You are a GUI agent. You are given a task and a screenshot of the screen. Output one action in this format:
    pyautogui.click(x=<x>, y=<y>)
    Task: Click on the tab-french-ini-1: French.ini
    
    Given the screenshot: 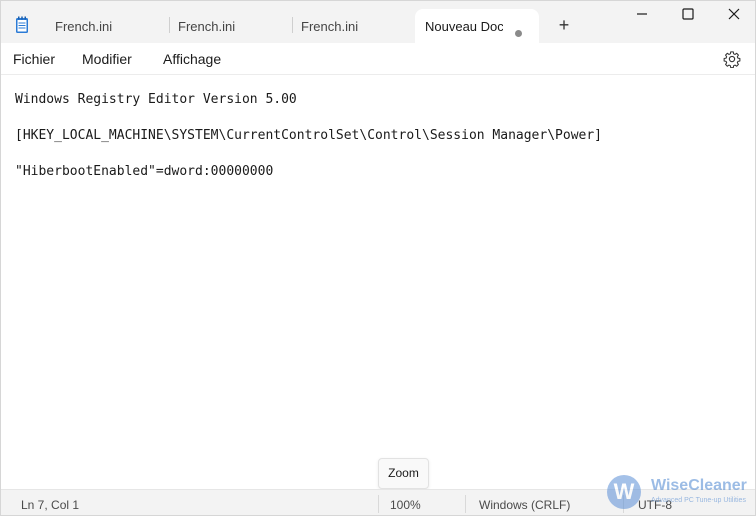 What is the action you would take?
    pyautogui.click(x=100, y=26)
    